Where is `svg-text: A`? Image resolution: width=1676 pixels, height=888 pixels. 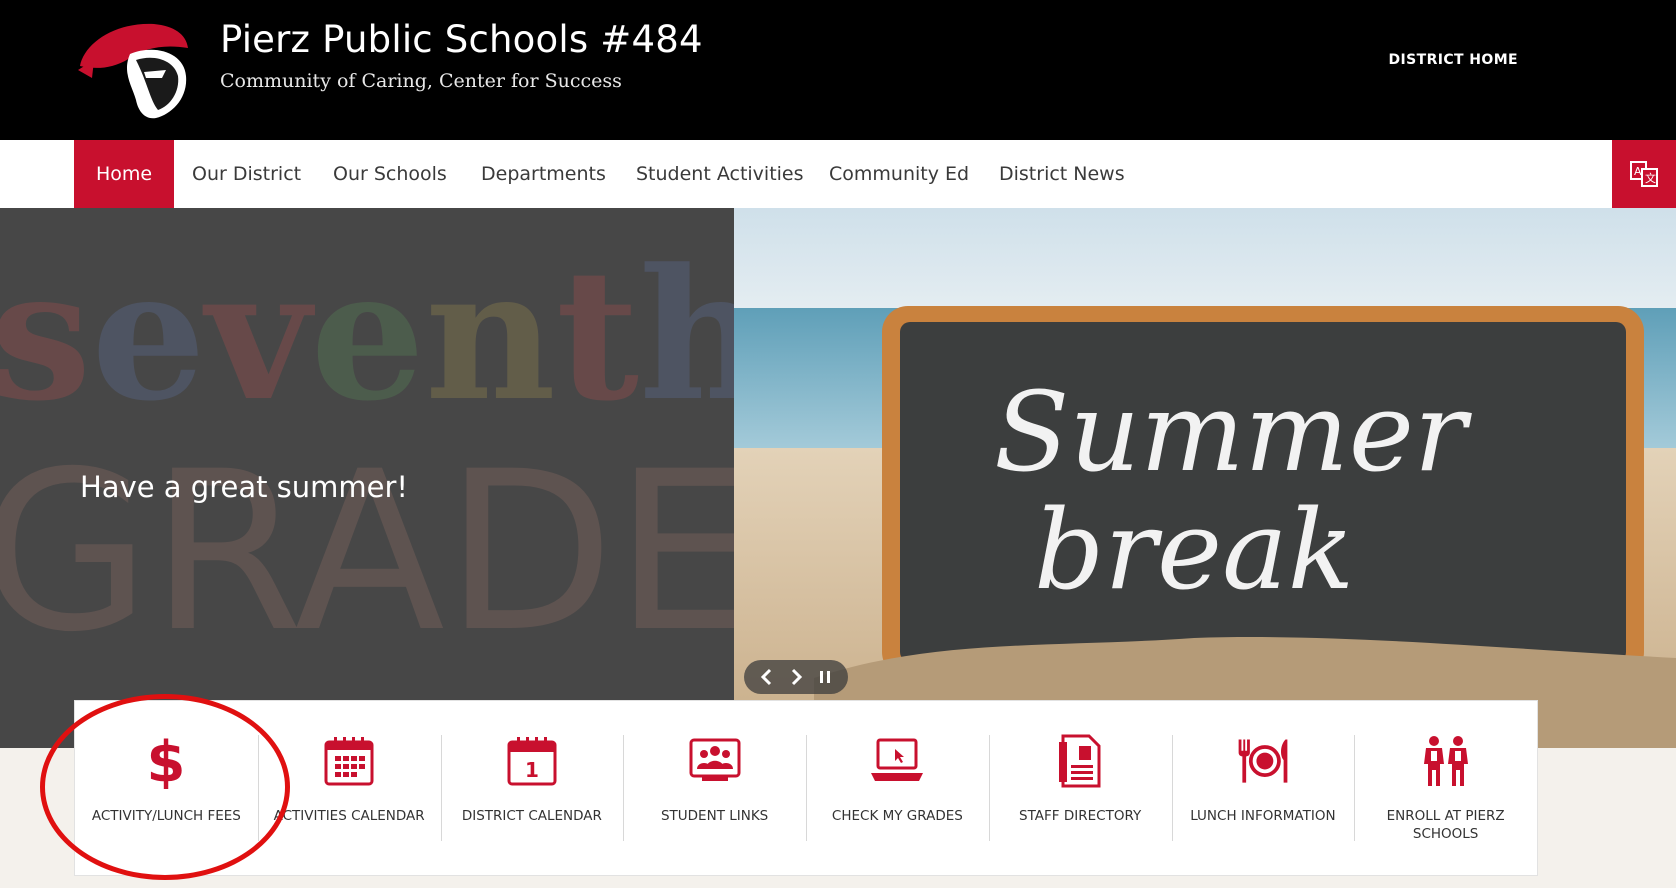 svg-text: A is located at coordinates (1638, 171).